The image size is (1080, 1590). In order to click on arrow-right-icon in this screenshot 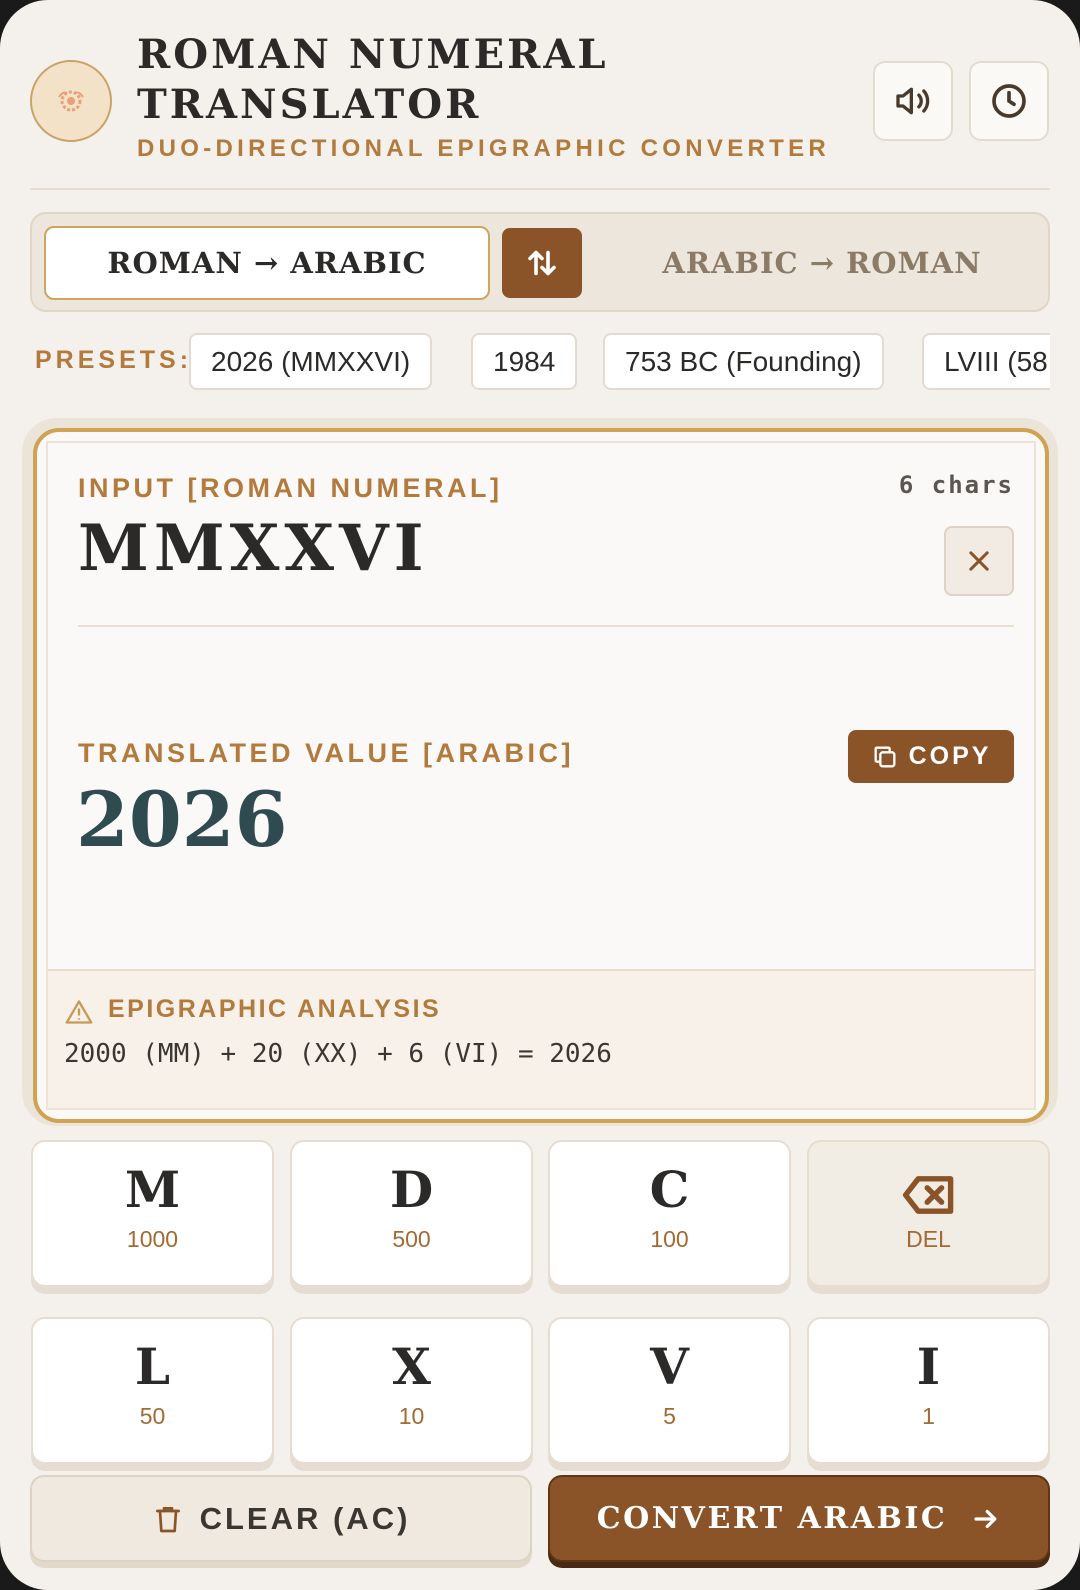, I will do `click(985, 1518)`.